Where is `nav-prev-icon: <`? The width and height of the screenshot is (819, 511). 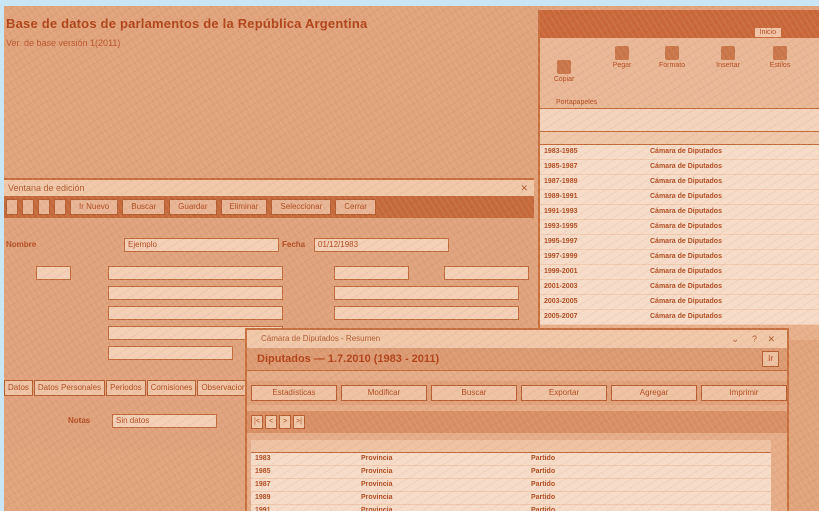
nav-prev-icon: < is located at coordinates (271, 422).